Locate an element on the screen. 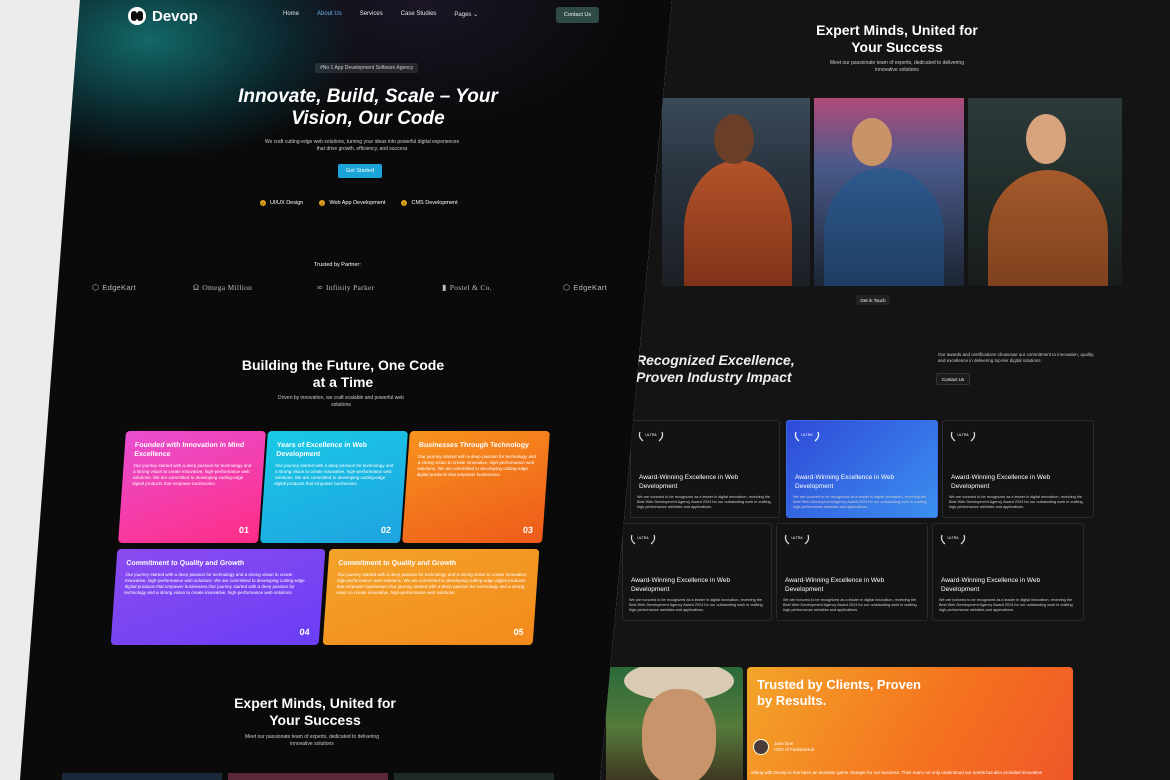 The height and width of the screenshot is (780, 1170). chevron-down-icon: ⌄ is located at coordinates (476, 15).